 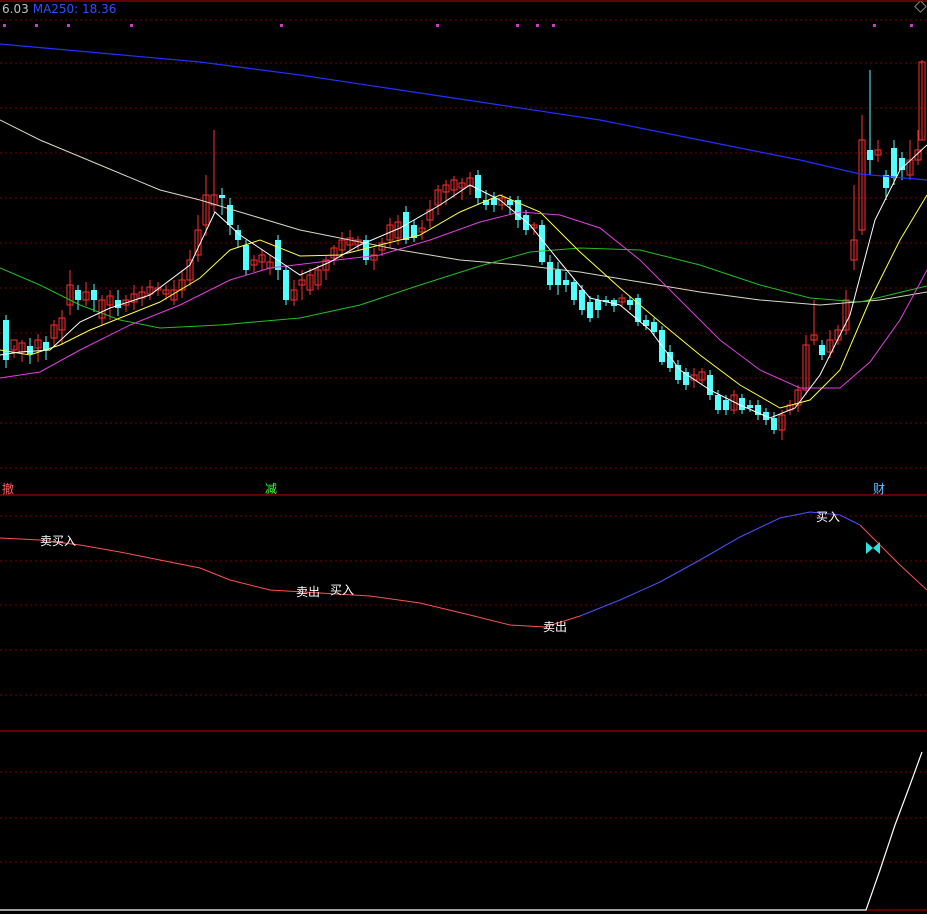 What do you see at coordinates (342, 590) in the screenshot?
I see `signal-label: 买入` at bounding box center [342, 590].